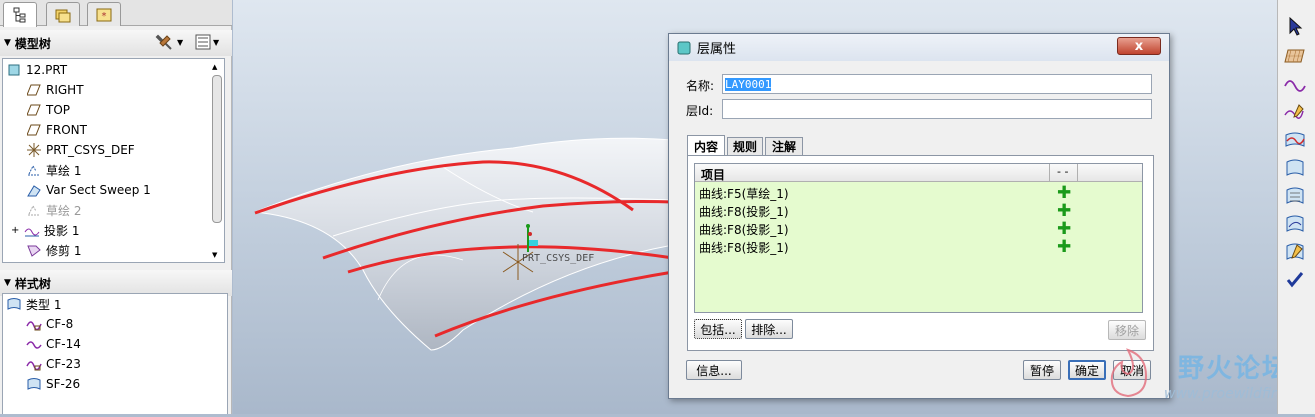 The height and width of the screenshot is (417, 1315). What do you see at coordinates (1295, 84) in the screenshot?
I see `curve-tool-button` at bounding box center [1295, 84].